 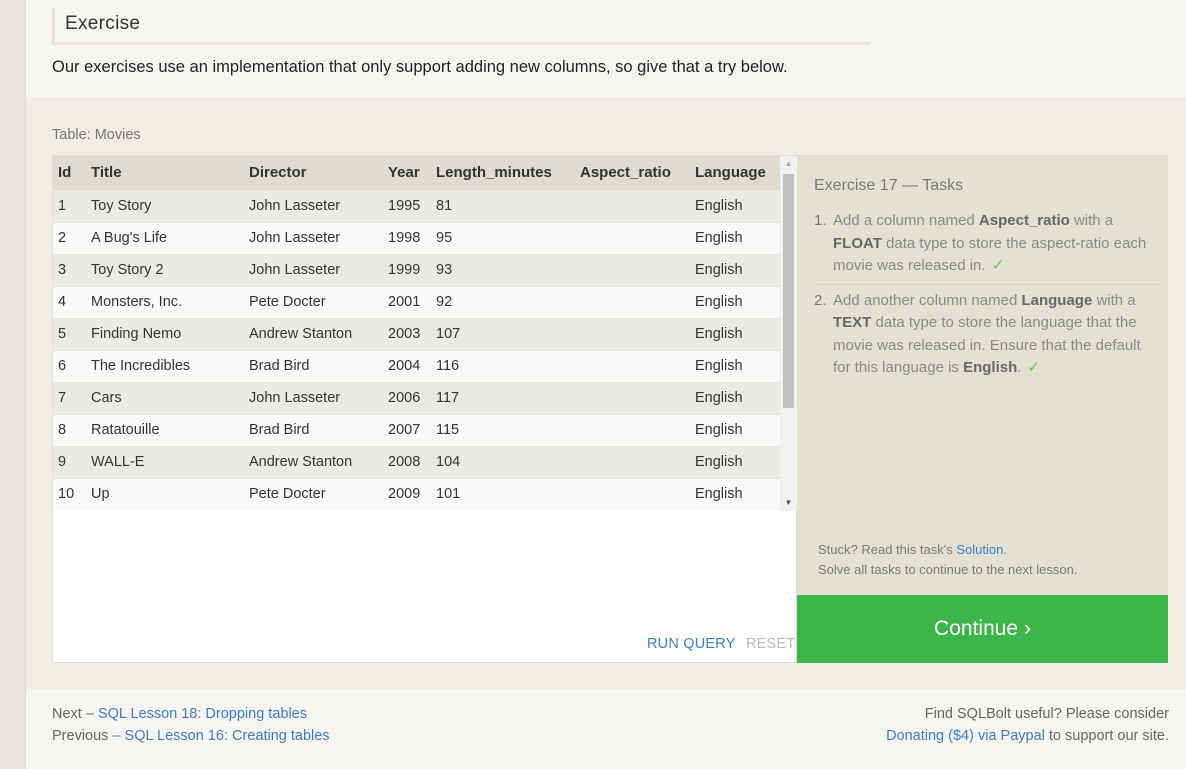 I want to click on cell-title: A Bug's Life, so click(x=165, y=237).